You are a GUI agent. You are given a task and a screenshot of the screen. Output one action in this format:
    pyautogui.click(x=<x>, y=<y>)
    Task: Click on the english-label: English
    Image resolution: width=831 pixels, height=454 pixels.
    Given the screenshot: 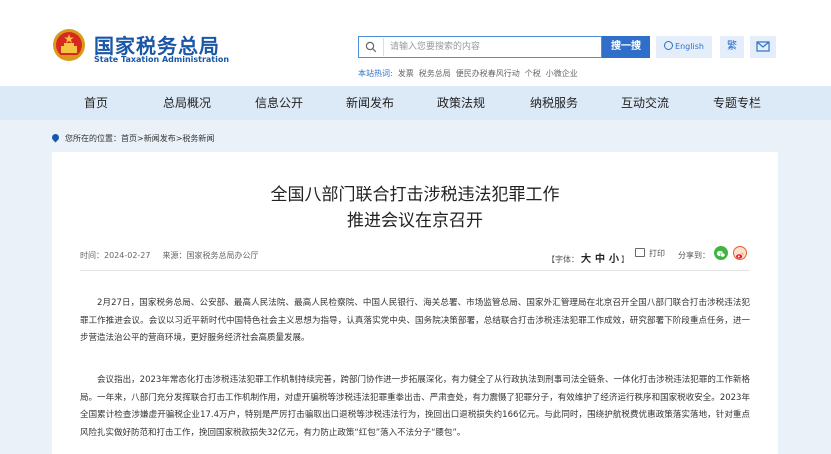 What is the action you would take?
    pyautogui.click(x=689, y=46)
    